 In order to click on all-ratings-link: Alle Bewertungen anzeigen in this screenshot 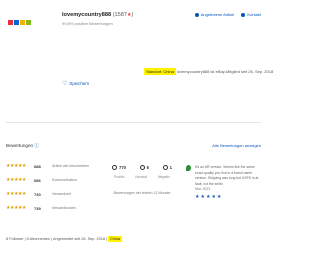, I will do `click(236, 145)`.